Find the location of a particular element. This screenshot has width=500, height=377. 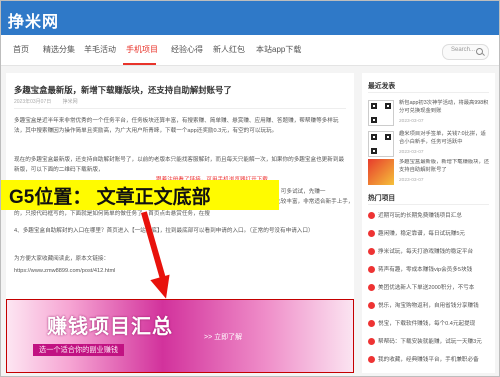

article-date: 2023年03月07日 is located at coordinates (33, 102).